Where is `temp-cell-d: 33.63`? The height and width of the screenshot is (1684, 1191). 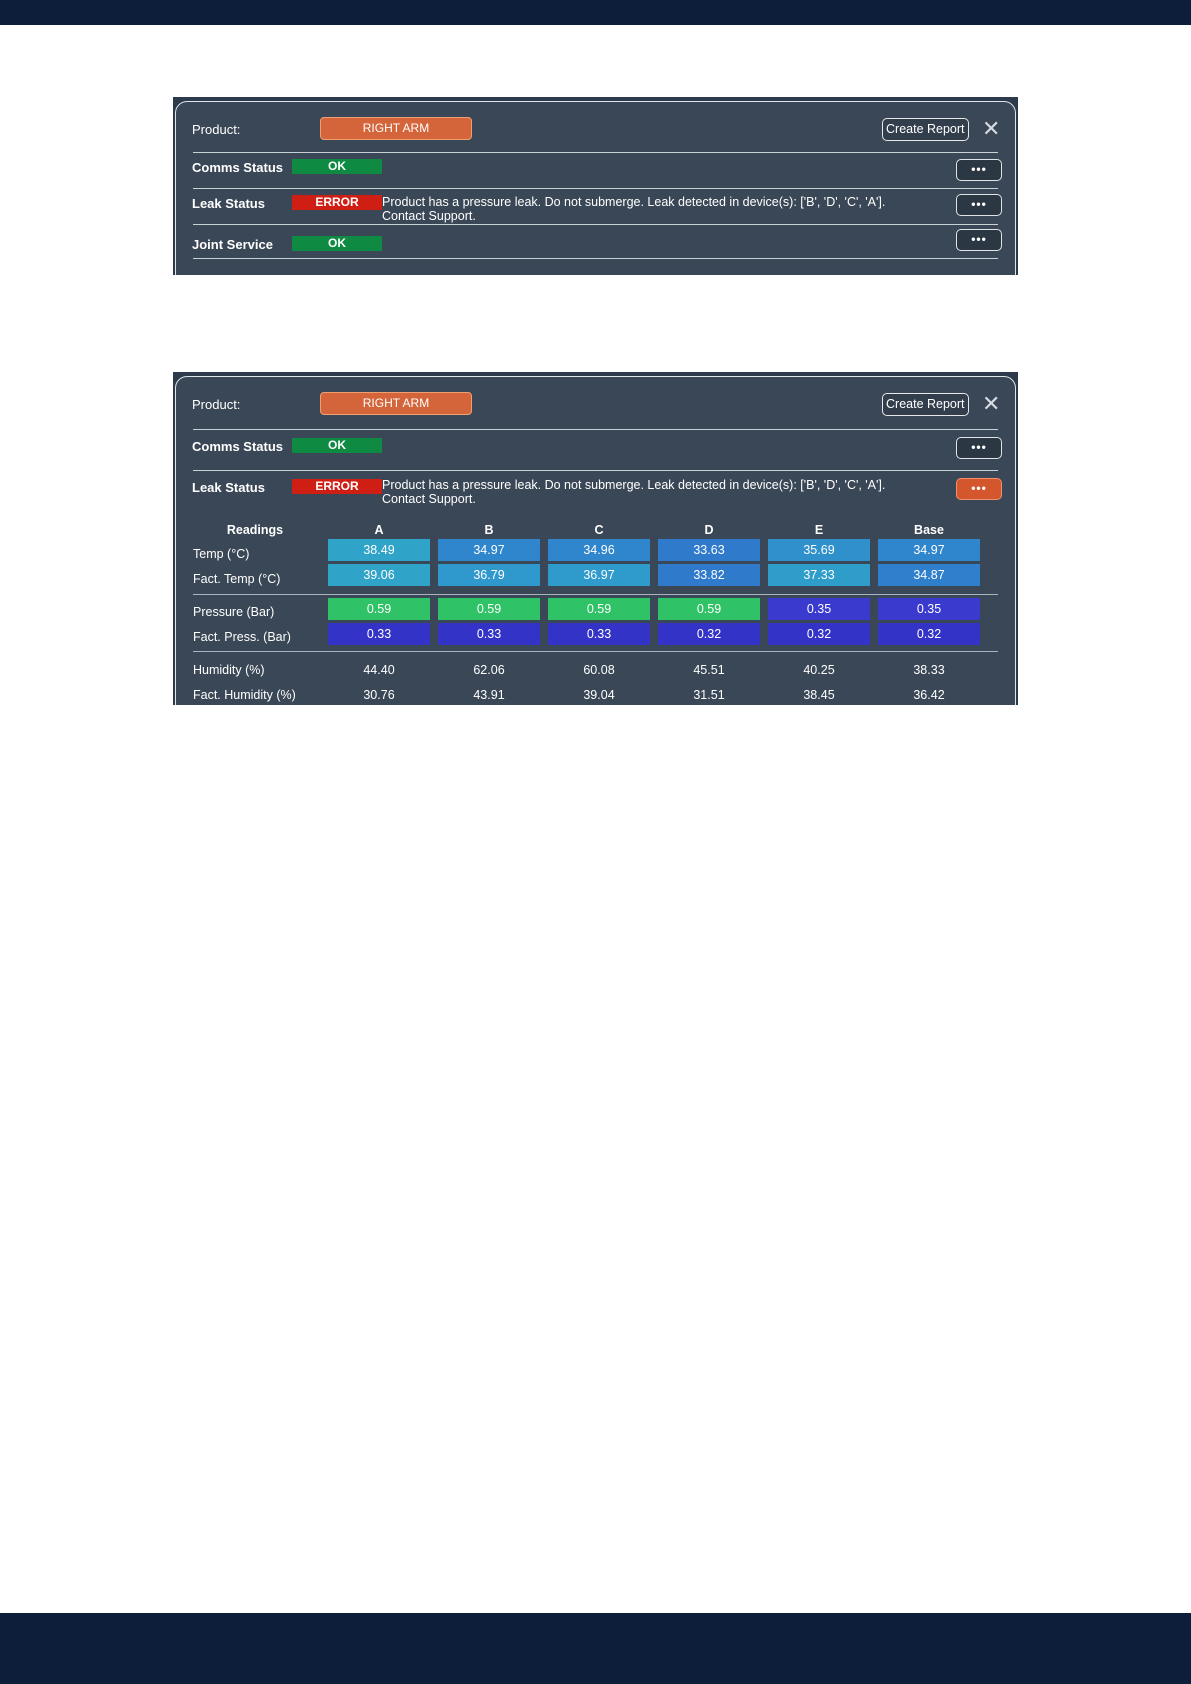 temp-cell-d: 33.63 is located at coordinates (709, 550).